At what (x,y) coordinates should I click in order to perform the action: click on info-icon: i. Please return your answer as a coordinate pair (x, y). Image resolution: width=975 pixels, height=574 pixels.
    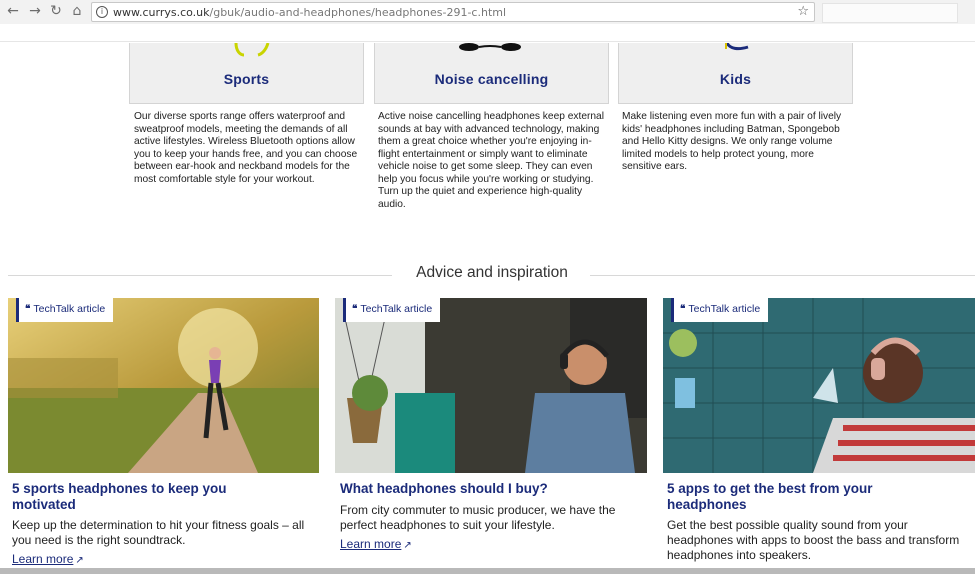
    Looking at the image, I should click on (102, 12).